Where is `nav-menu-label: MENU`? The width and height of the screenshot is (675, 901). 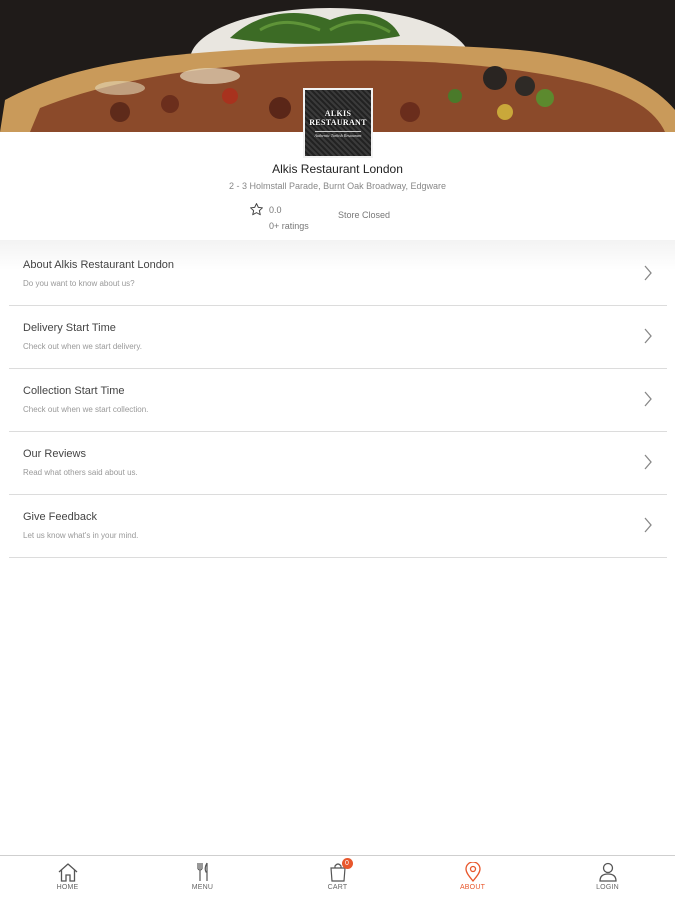
nav-menu-label: MENU is located at coordinates (202, 887).